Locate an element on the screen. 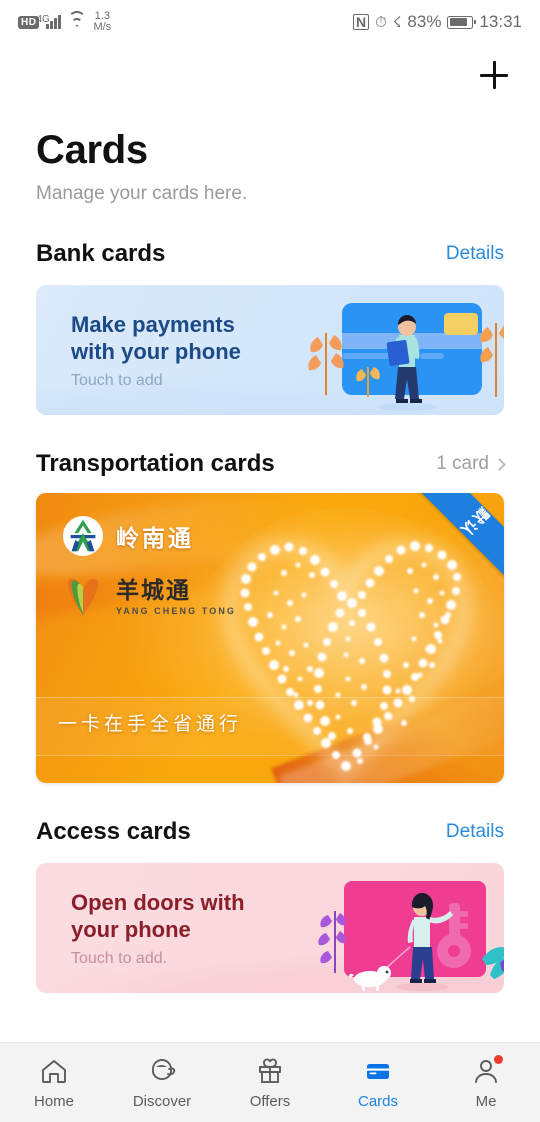  yangchengtong-mark-icon is located at coordinates (83, 597).